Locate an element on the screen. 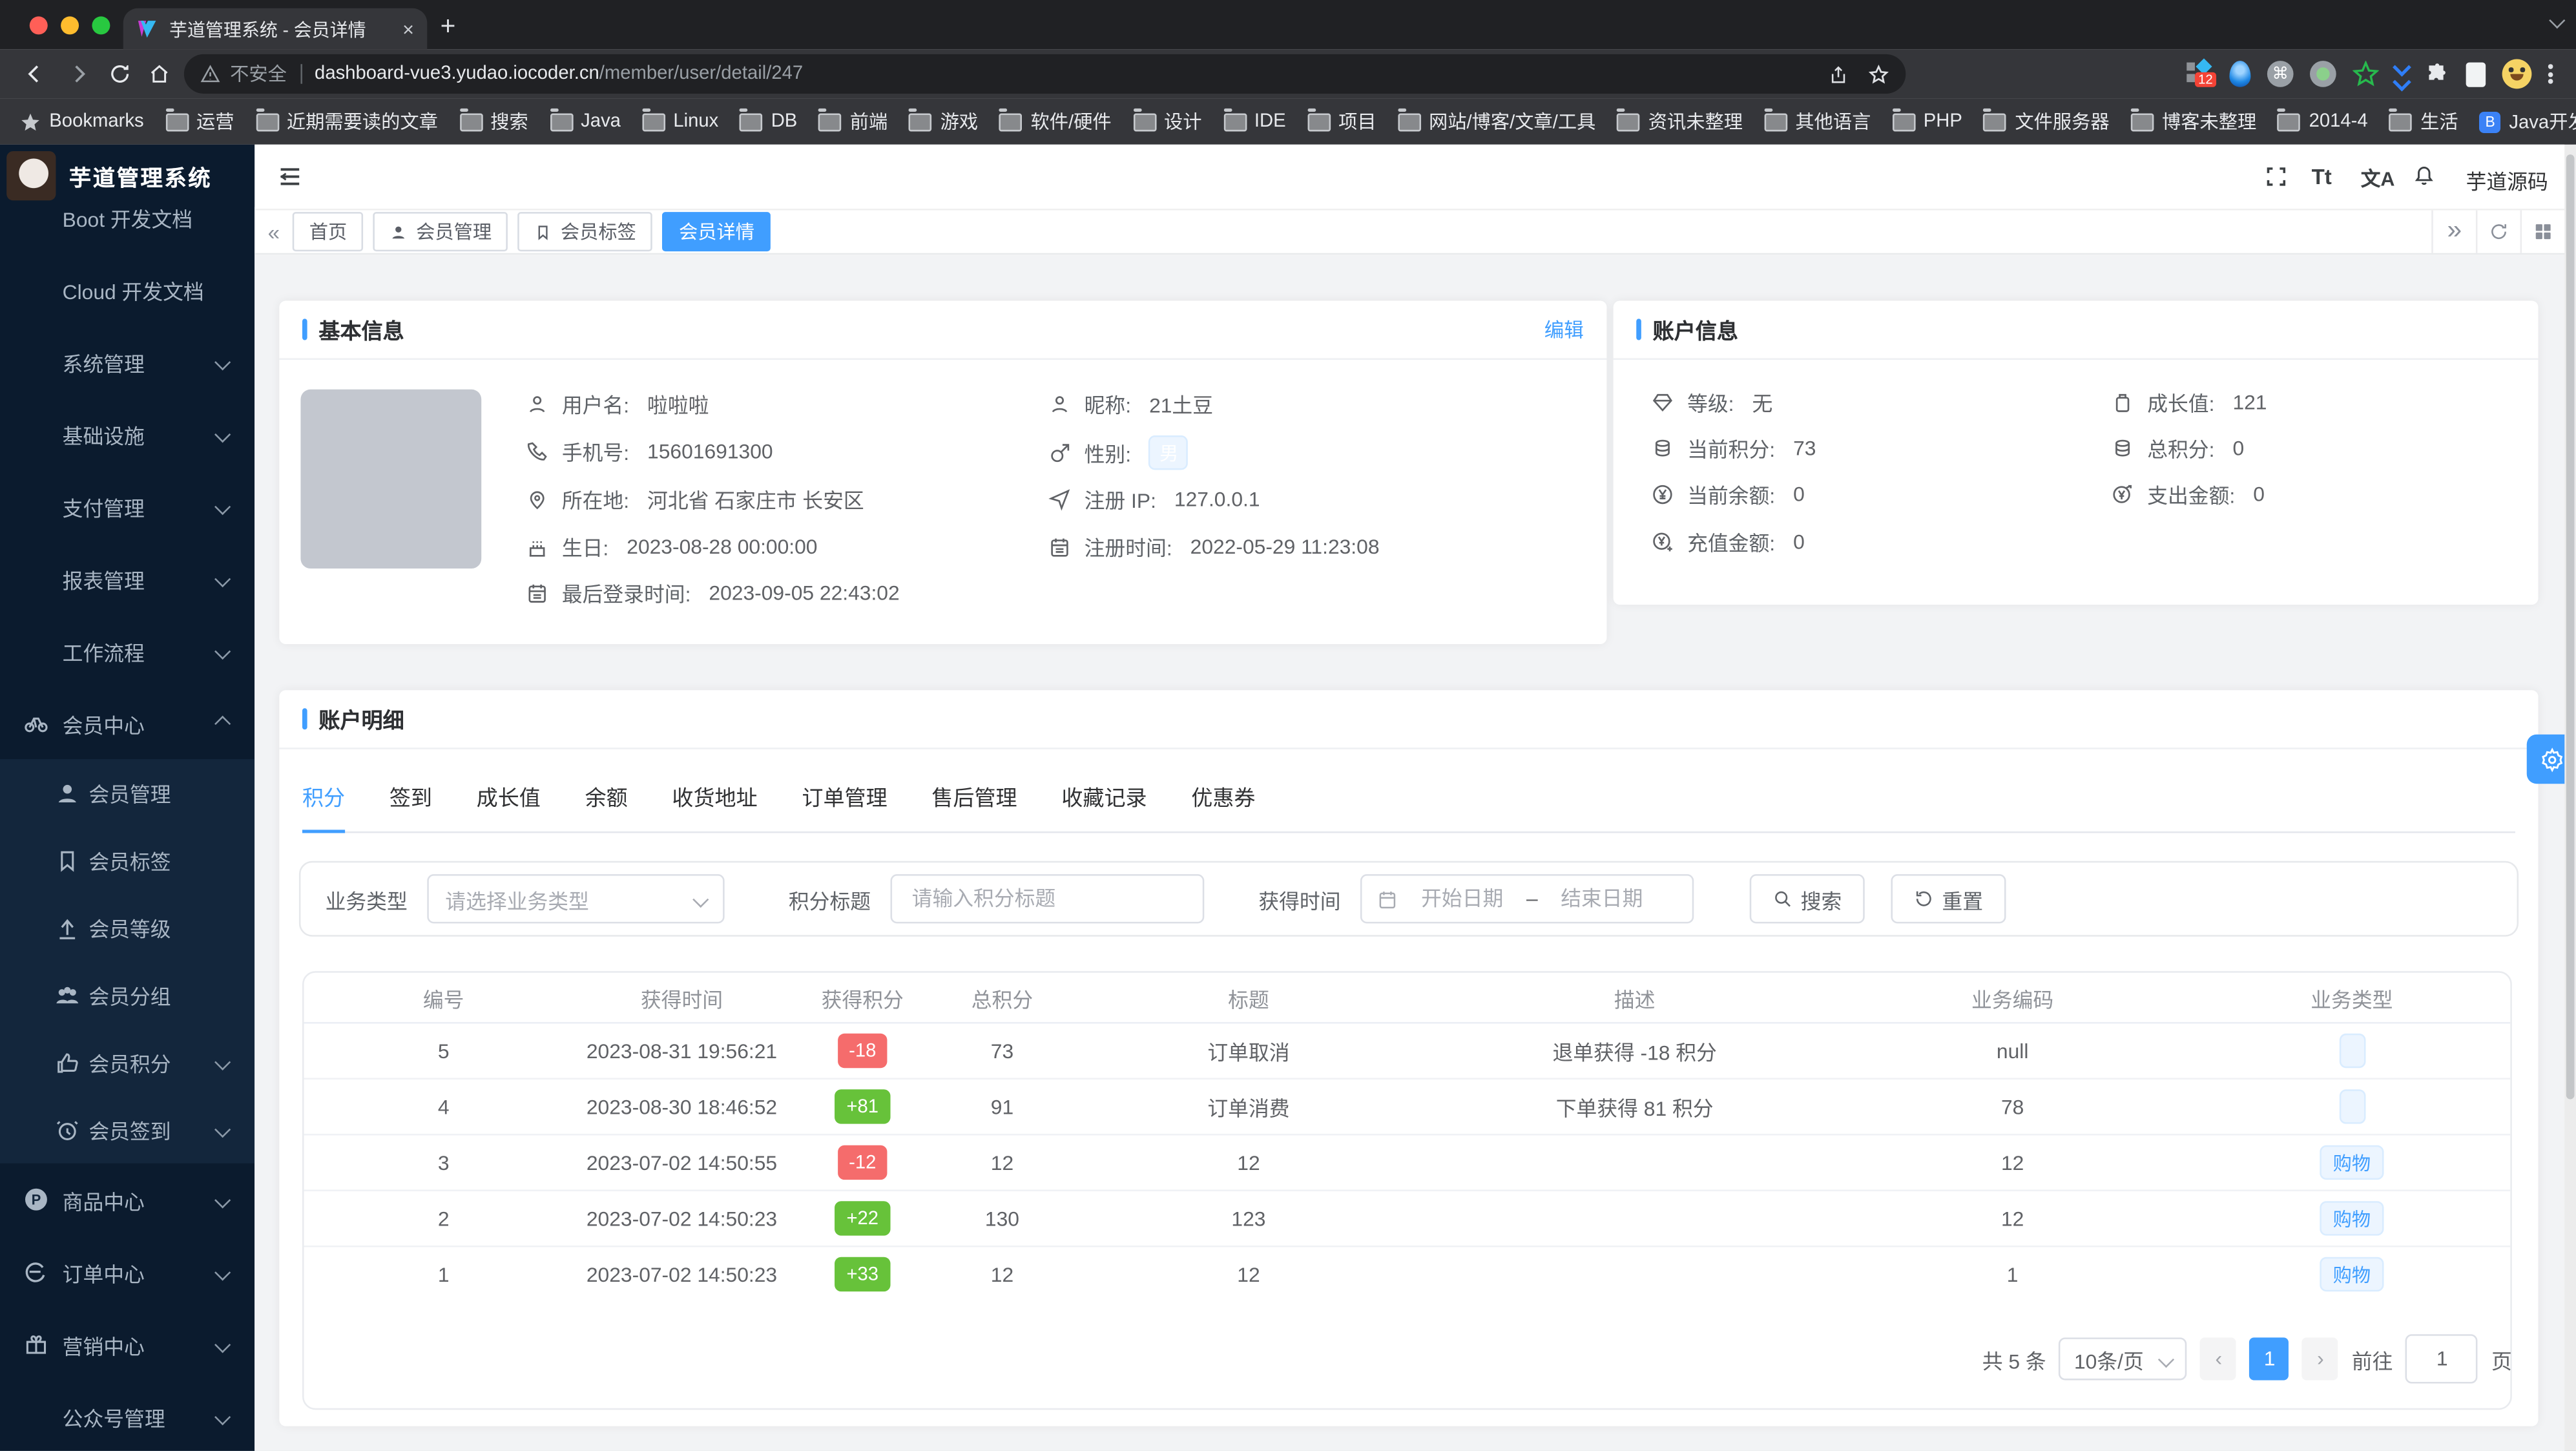 This screenshot has width=2576, height=1451. profile-avatar is located at coordinates (2517, 74).